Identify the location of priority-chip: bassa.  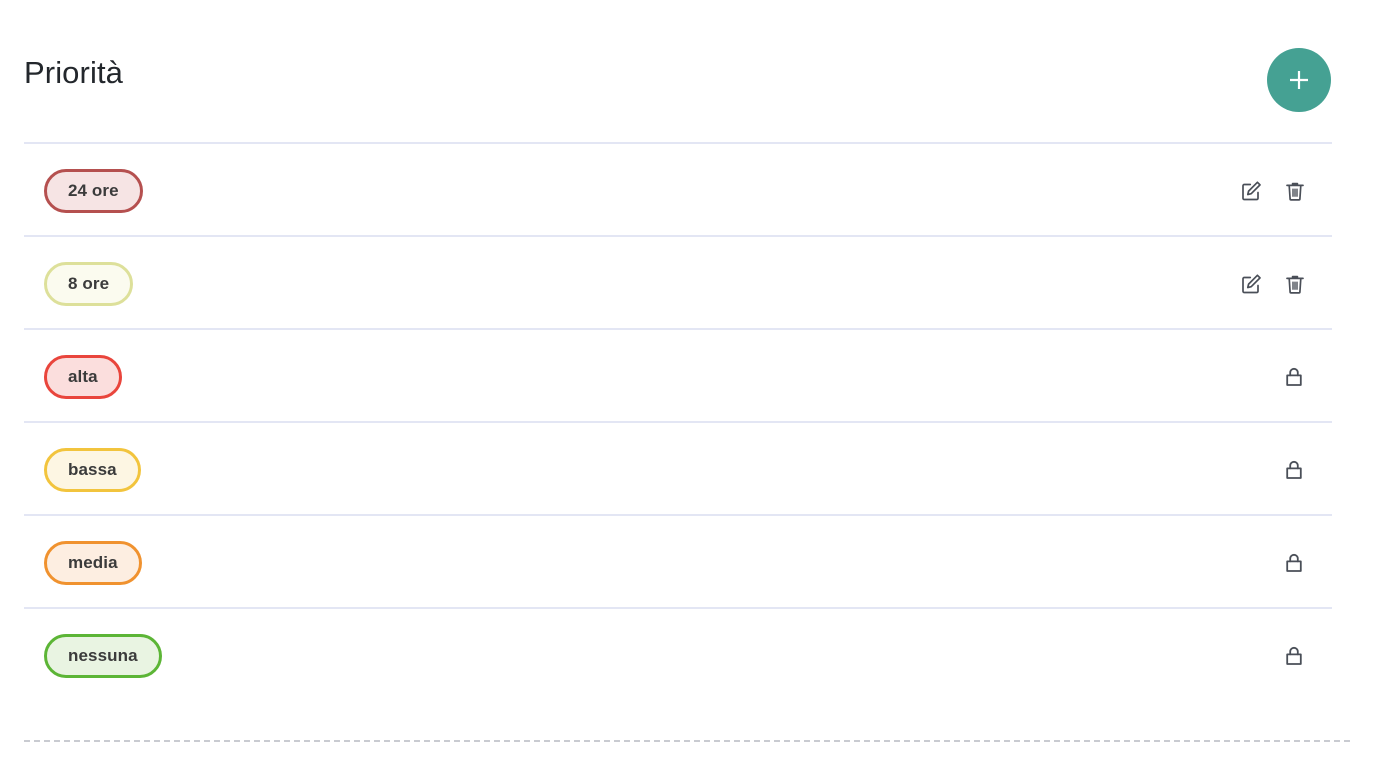
(92, 469).